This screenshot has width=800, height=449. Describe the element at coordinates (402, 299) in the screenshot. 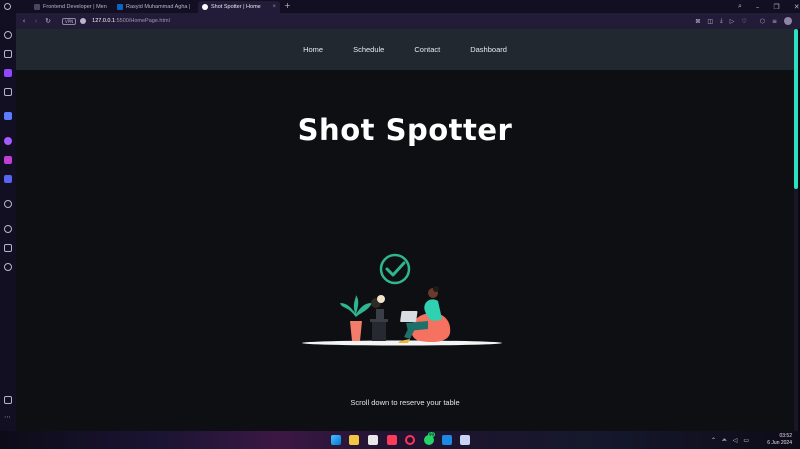

I see `hero-illustration` at that location.